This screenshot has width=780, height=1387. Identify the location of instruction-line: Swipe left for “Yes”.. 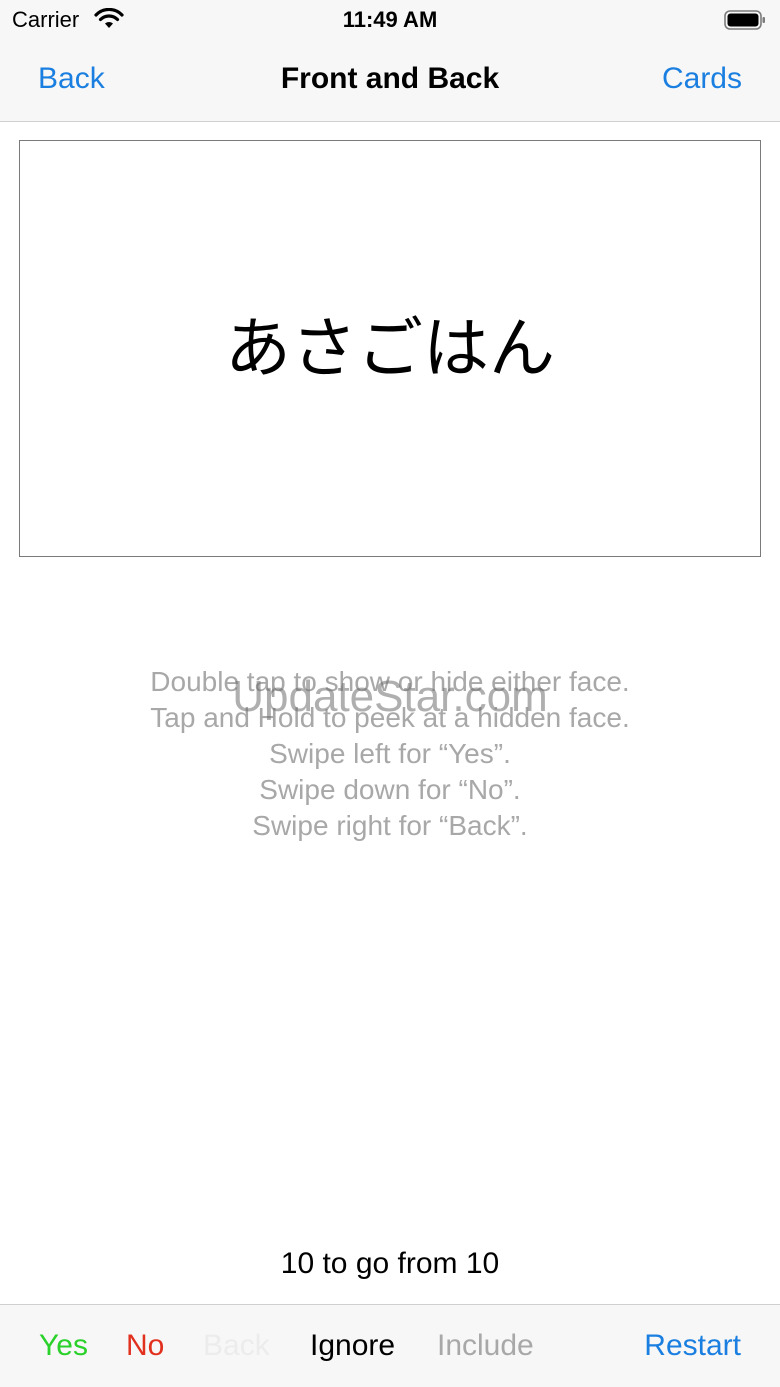
(390, 753).